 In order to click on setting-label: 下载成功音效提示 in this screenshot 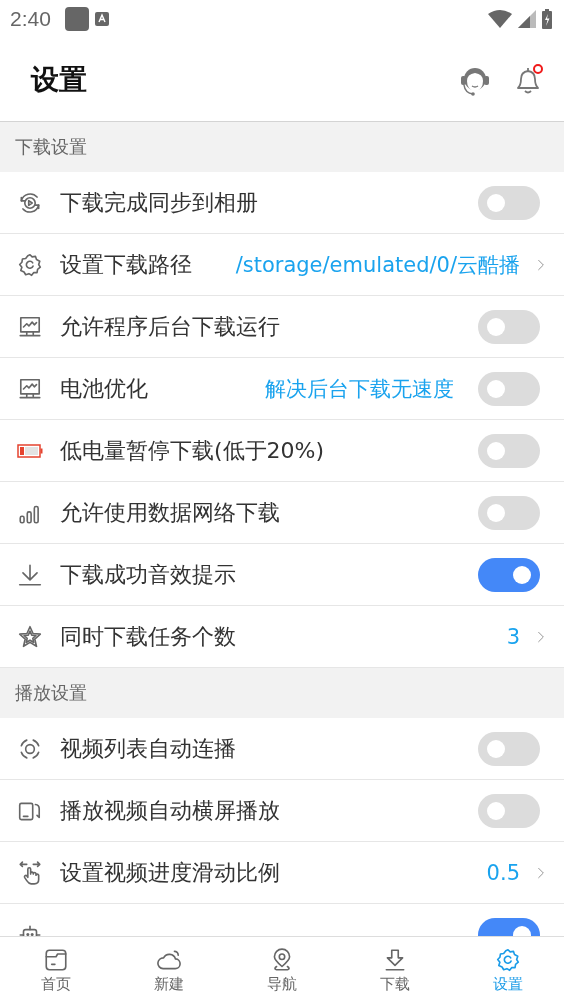, I will do `click(148, 574)`.